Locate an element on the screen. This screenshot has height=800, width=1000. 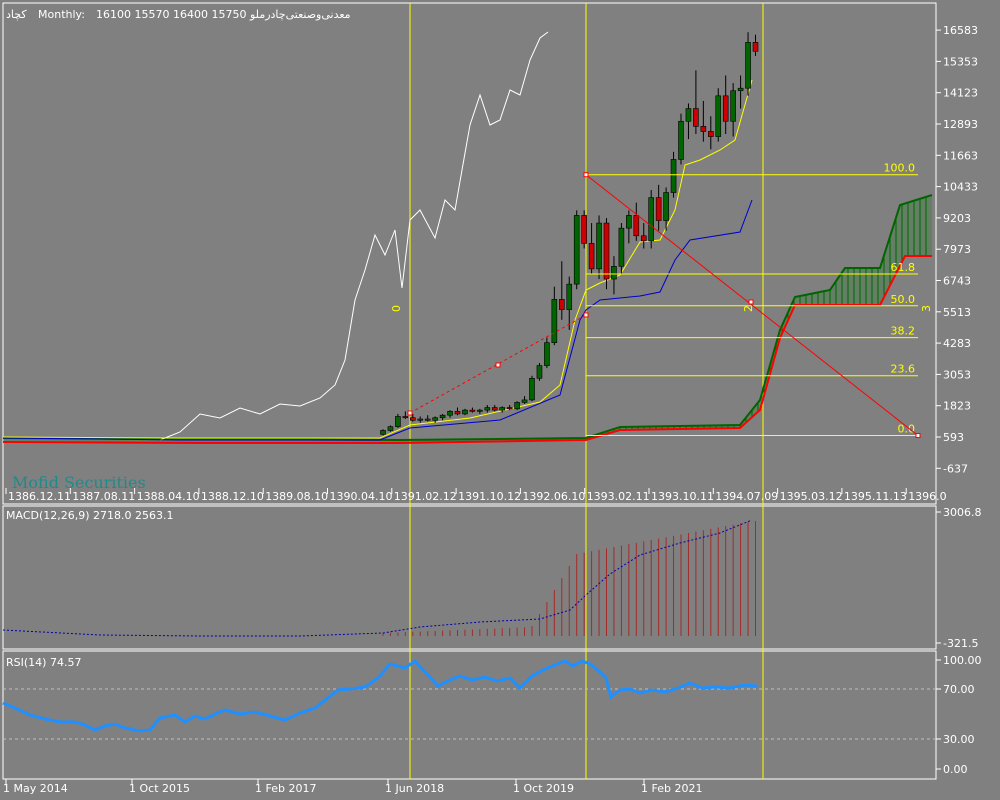
date-tick-label: 1 May 2014 is located at coordinates (35, 788).